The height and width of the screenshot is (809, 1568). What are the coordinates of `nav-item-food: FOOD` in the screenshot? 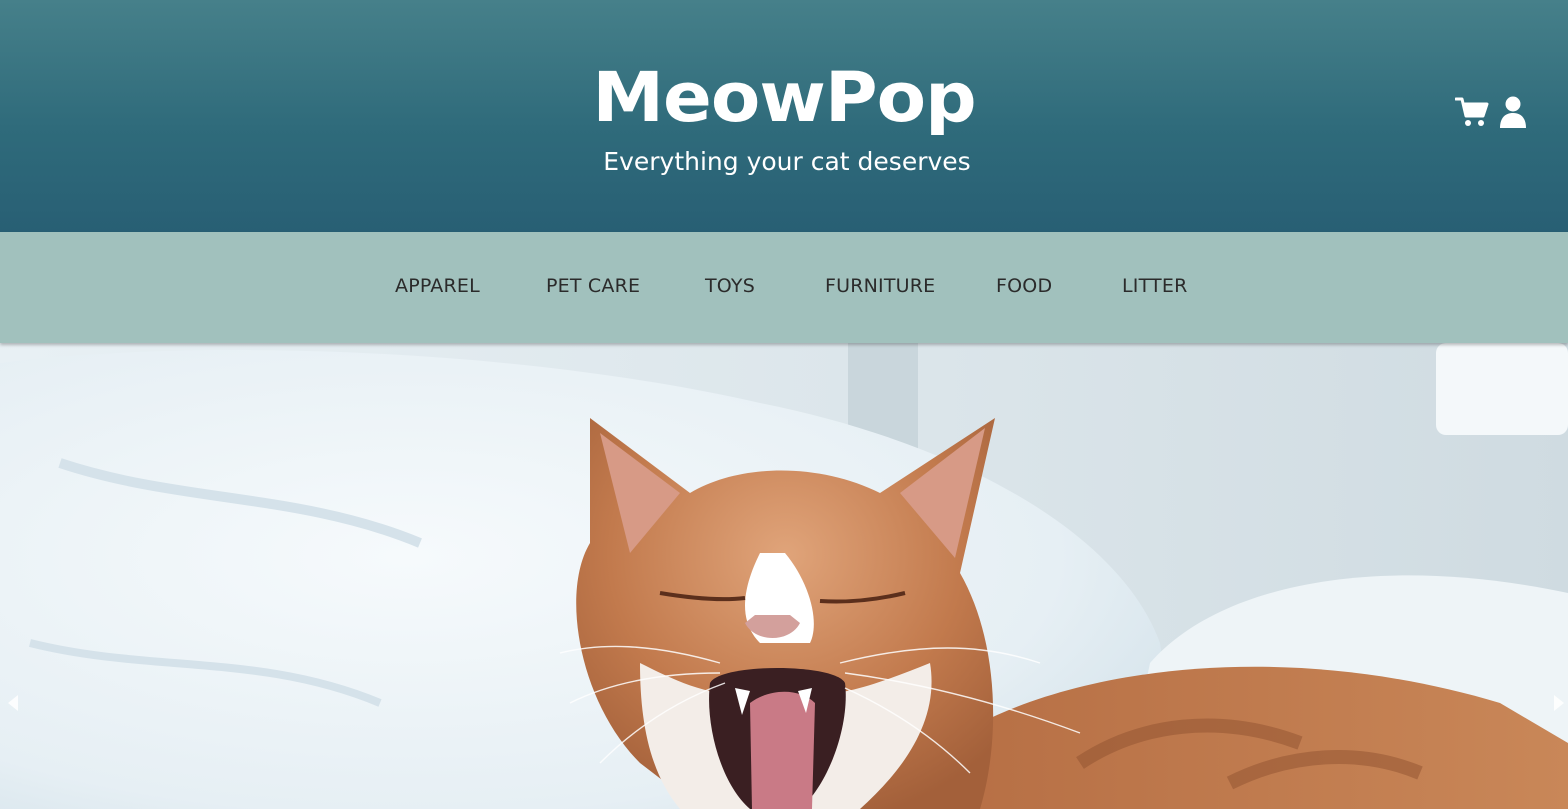 It's located at (1024, 286).